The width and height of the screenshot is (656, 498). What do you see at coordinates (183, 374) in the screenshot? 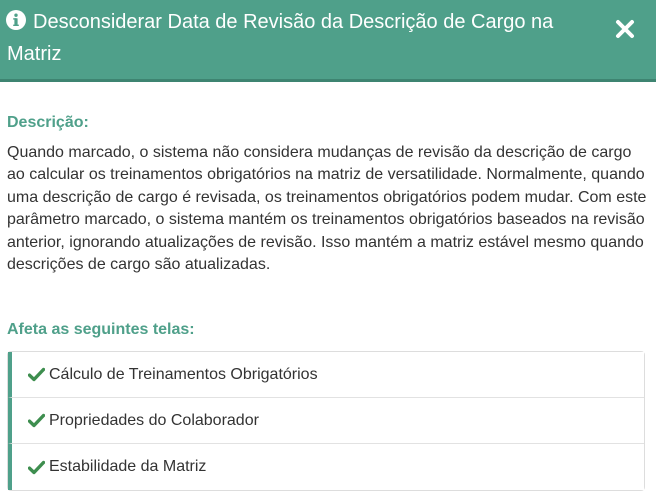
I see `screen-label: Cálculo de Treinamentos Obrigatórios` at bounding box center [183, 374].